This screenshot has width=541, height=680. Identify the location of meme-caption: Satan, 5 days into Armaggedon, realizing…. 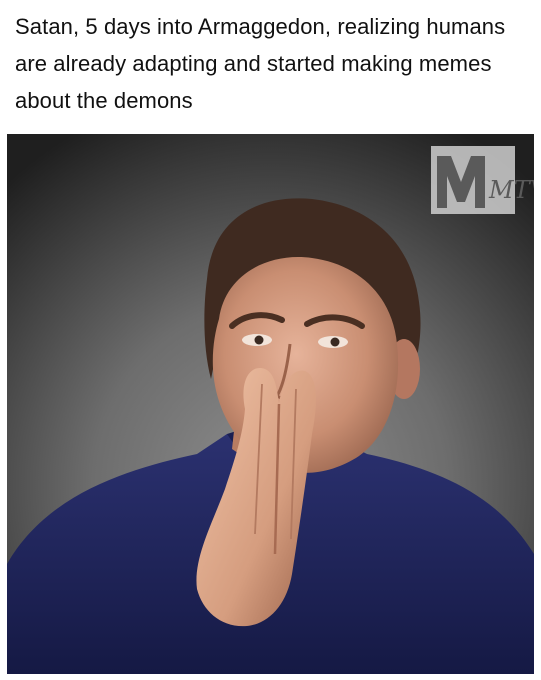
(260, 63).